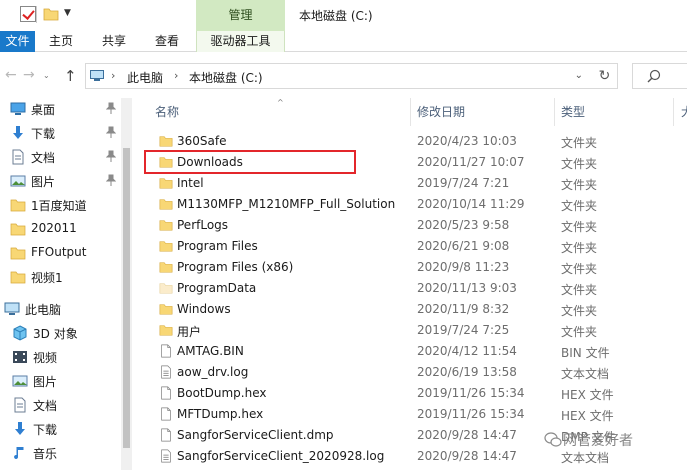 The width and height of the screenshot is (687, 470). I want to click on file-modified-date: 2019/11/26 15:34, so click(471, 414).